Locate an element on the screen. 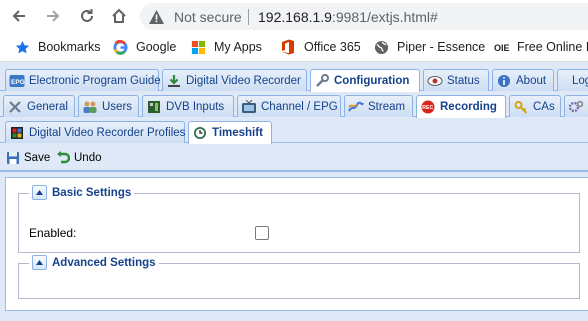  bookmark-google: Google is located at coordinates (144, 47).